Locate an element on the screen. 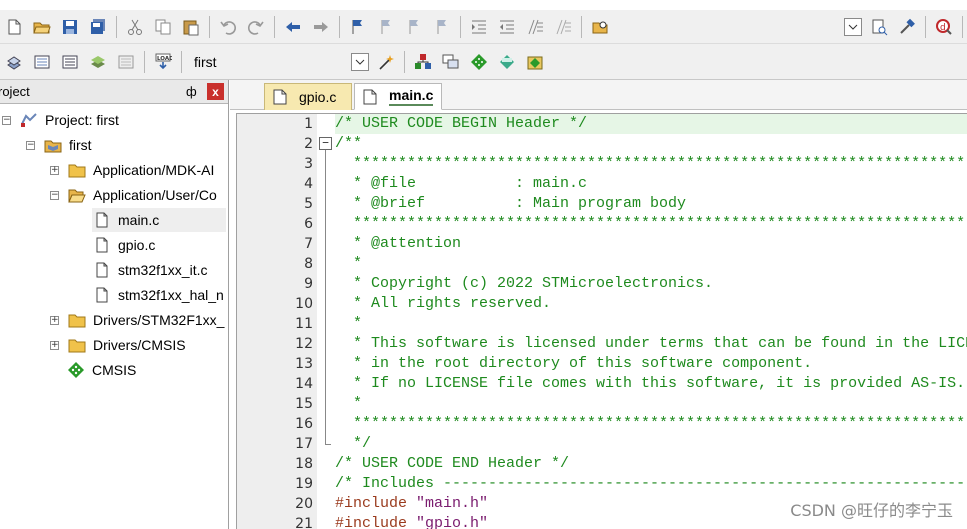 The width and height of the screenshot is (967, 529). paste-icon is located at coordinates (191, 27).